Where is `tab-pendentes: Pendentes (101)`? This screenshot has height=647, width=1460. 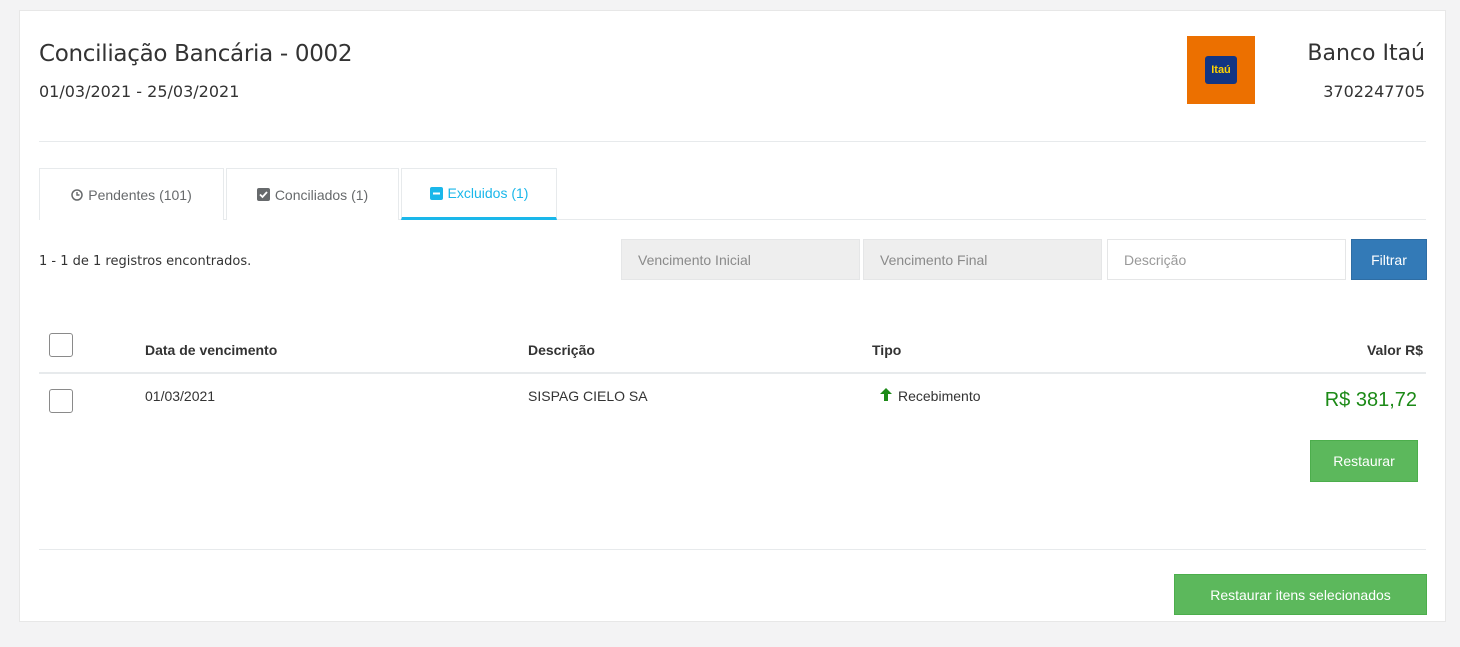 tab-pendentes: Pendentes (101) is located at coordinates (131, 194).